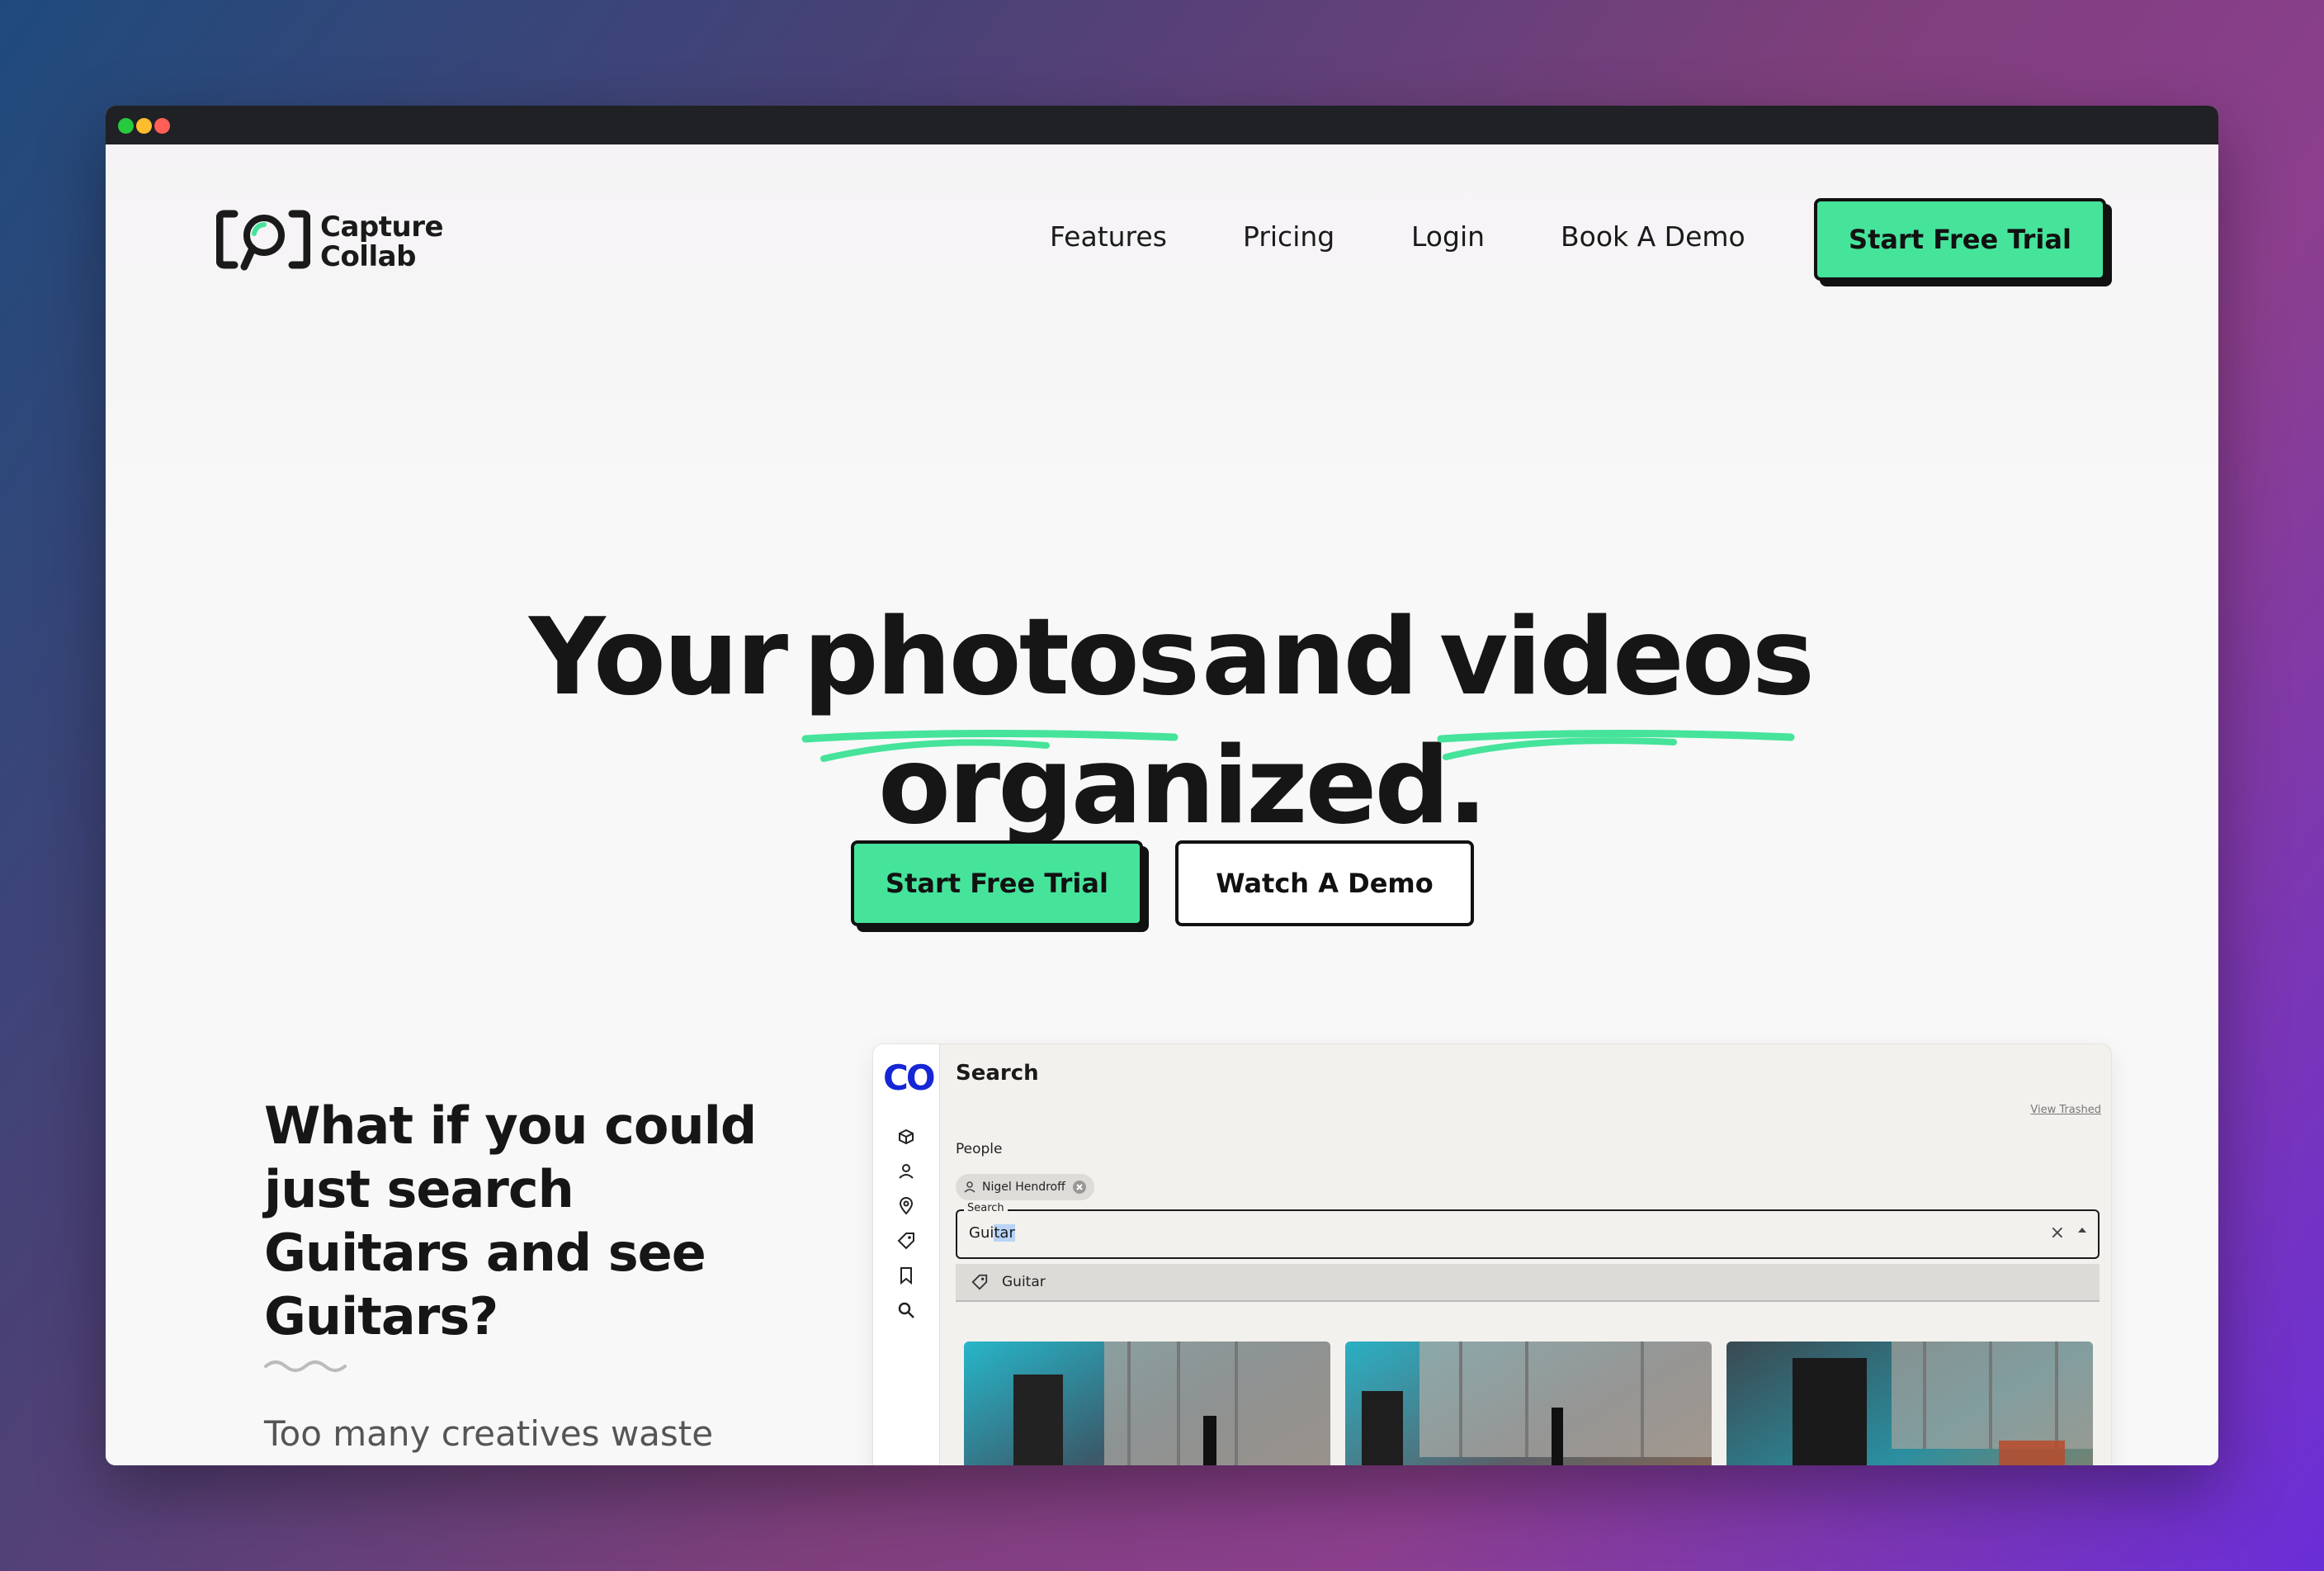 Image resolution: width=2324 pixels, height=1571 pixels. I want to click on minimize-window-dot, so click(144, 126).